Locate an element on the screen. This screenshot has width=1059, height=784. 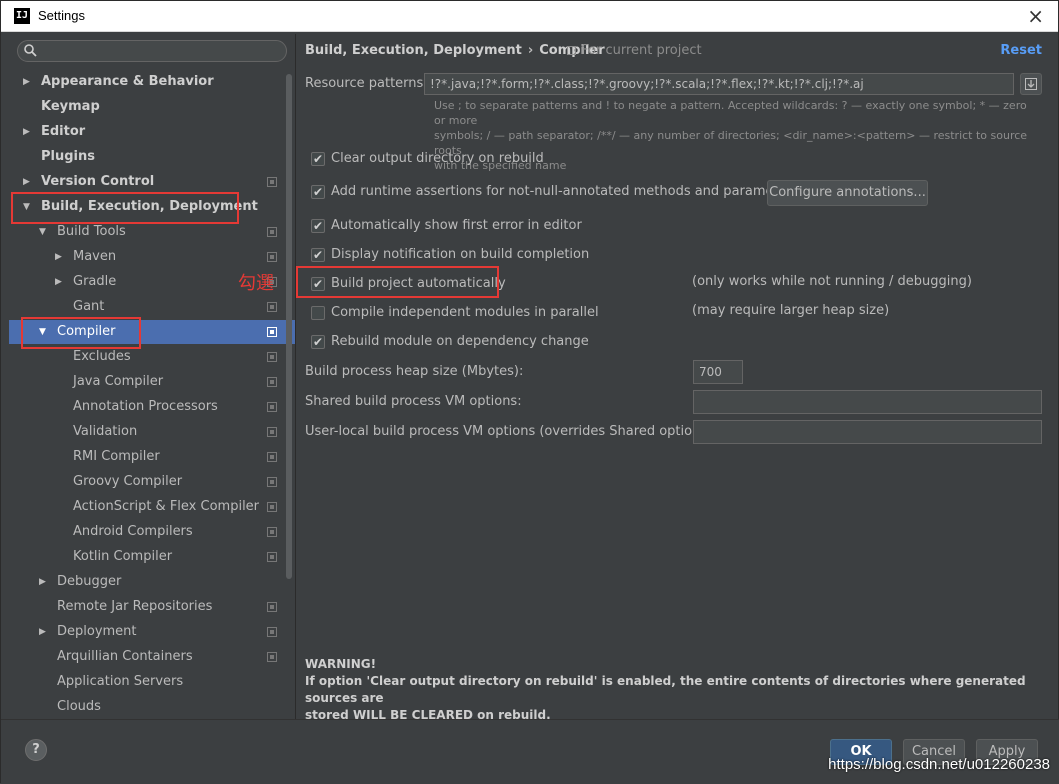
tree-item-label: Gradle is located at coordinates (95, 281).